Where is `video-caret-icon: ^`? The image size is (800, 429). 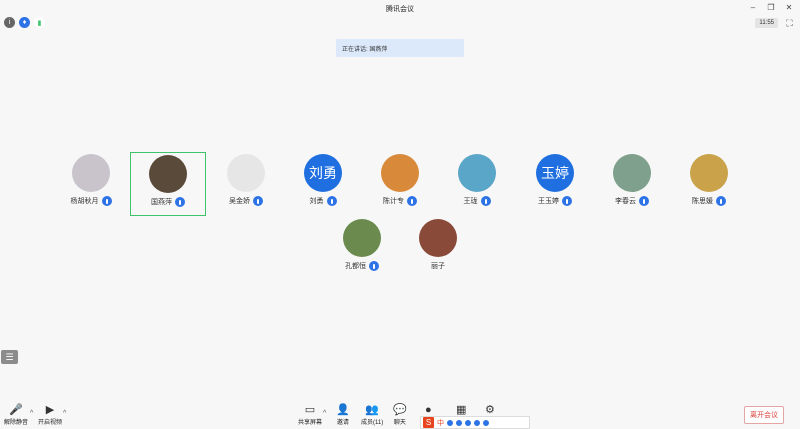 video-caret-icon: ^ is located at coordinates (64, 413).